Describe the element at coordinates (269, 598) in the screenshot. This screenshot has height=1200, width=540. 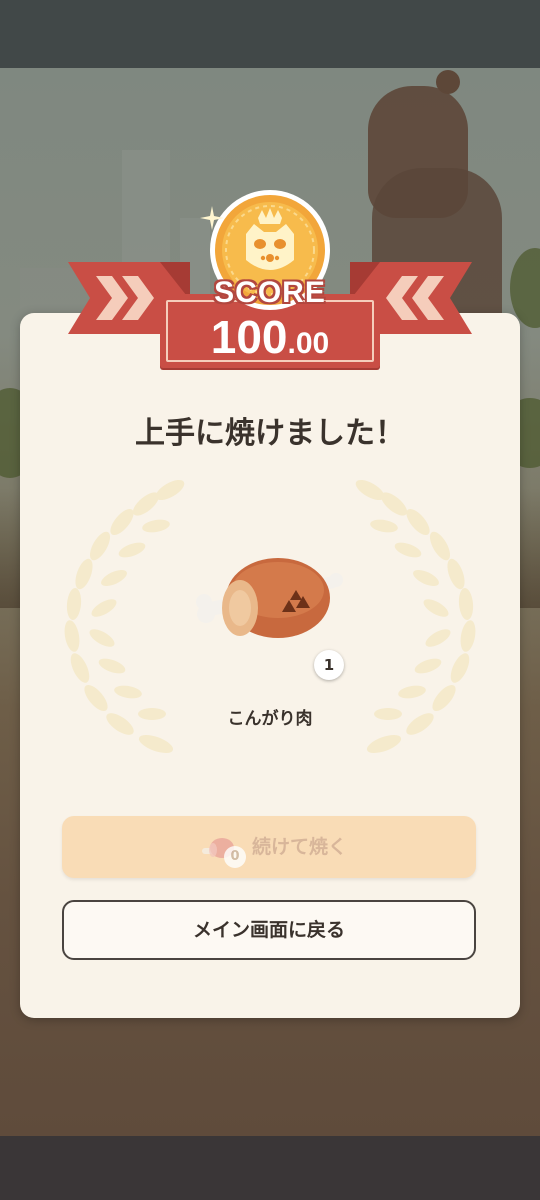
I see `well-done-meat-icon` at that location.